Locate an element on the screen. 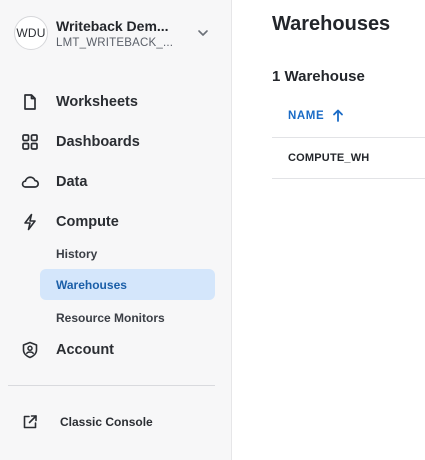 The height and width of the screenshot is (460, 425). column-header-label: NAME is located at coordinates (306, 115).